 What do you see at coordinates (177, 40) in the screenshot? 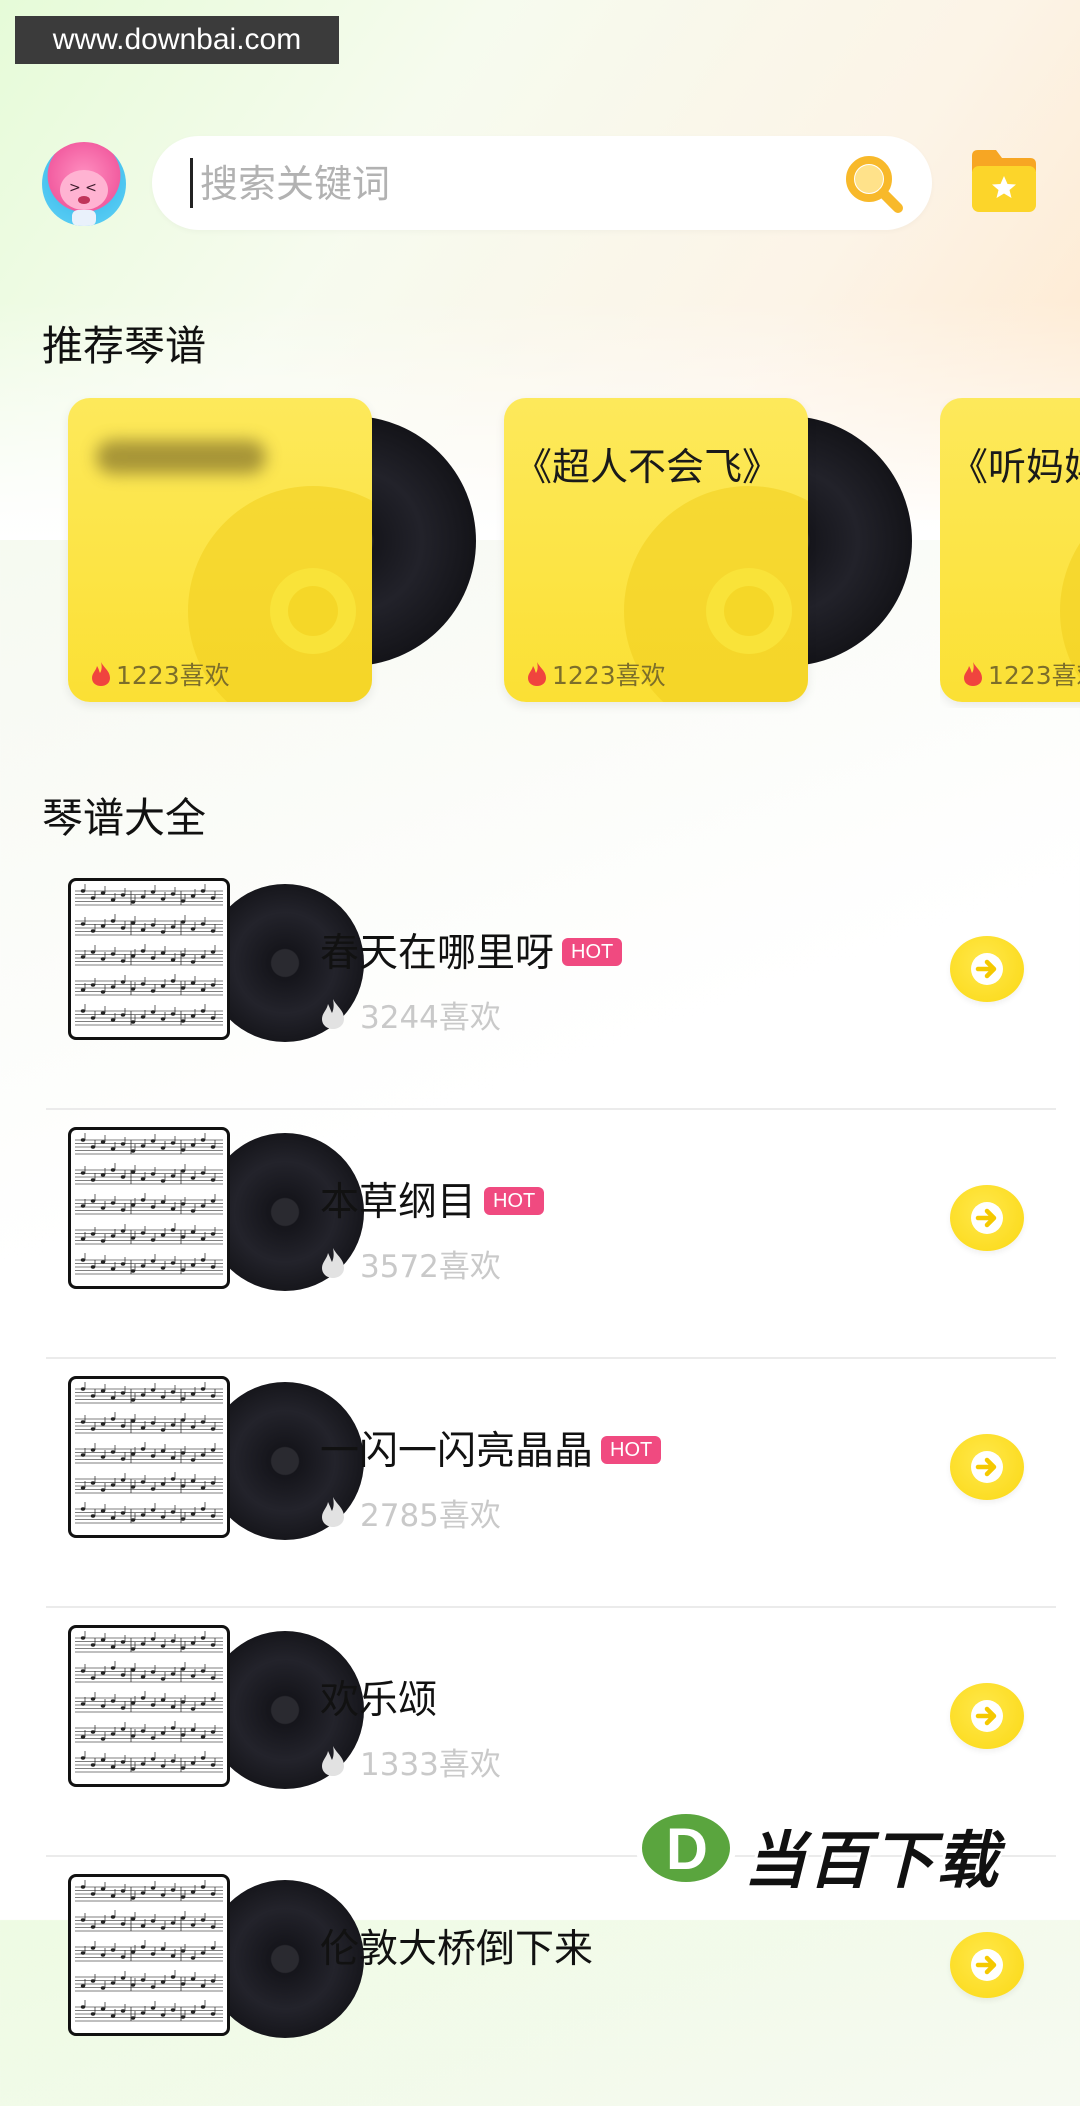
I see `site-watermark: www.downbai.com` at bounding box center [177, 40].